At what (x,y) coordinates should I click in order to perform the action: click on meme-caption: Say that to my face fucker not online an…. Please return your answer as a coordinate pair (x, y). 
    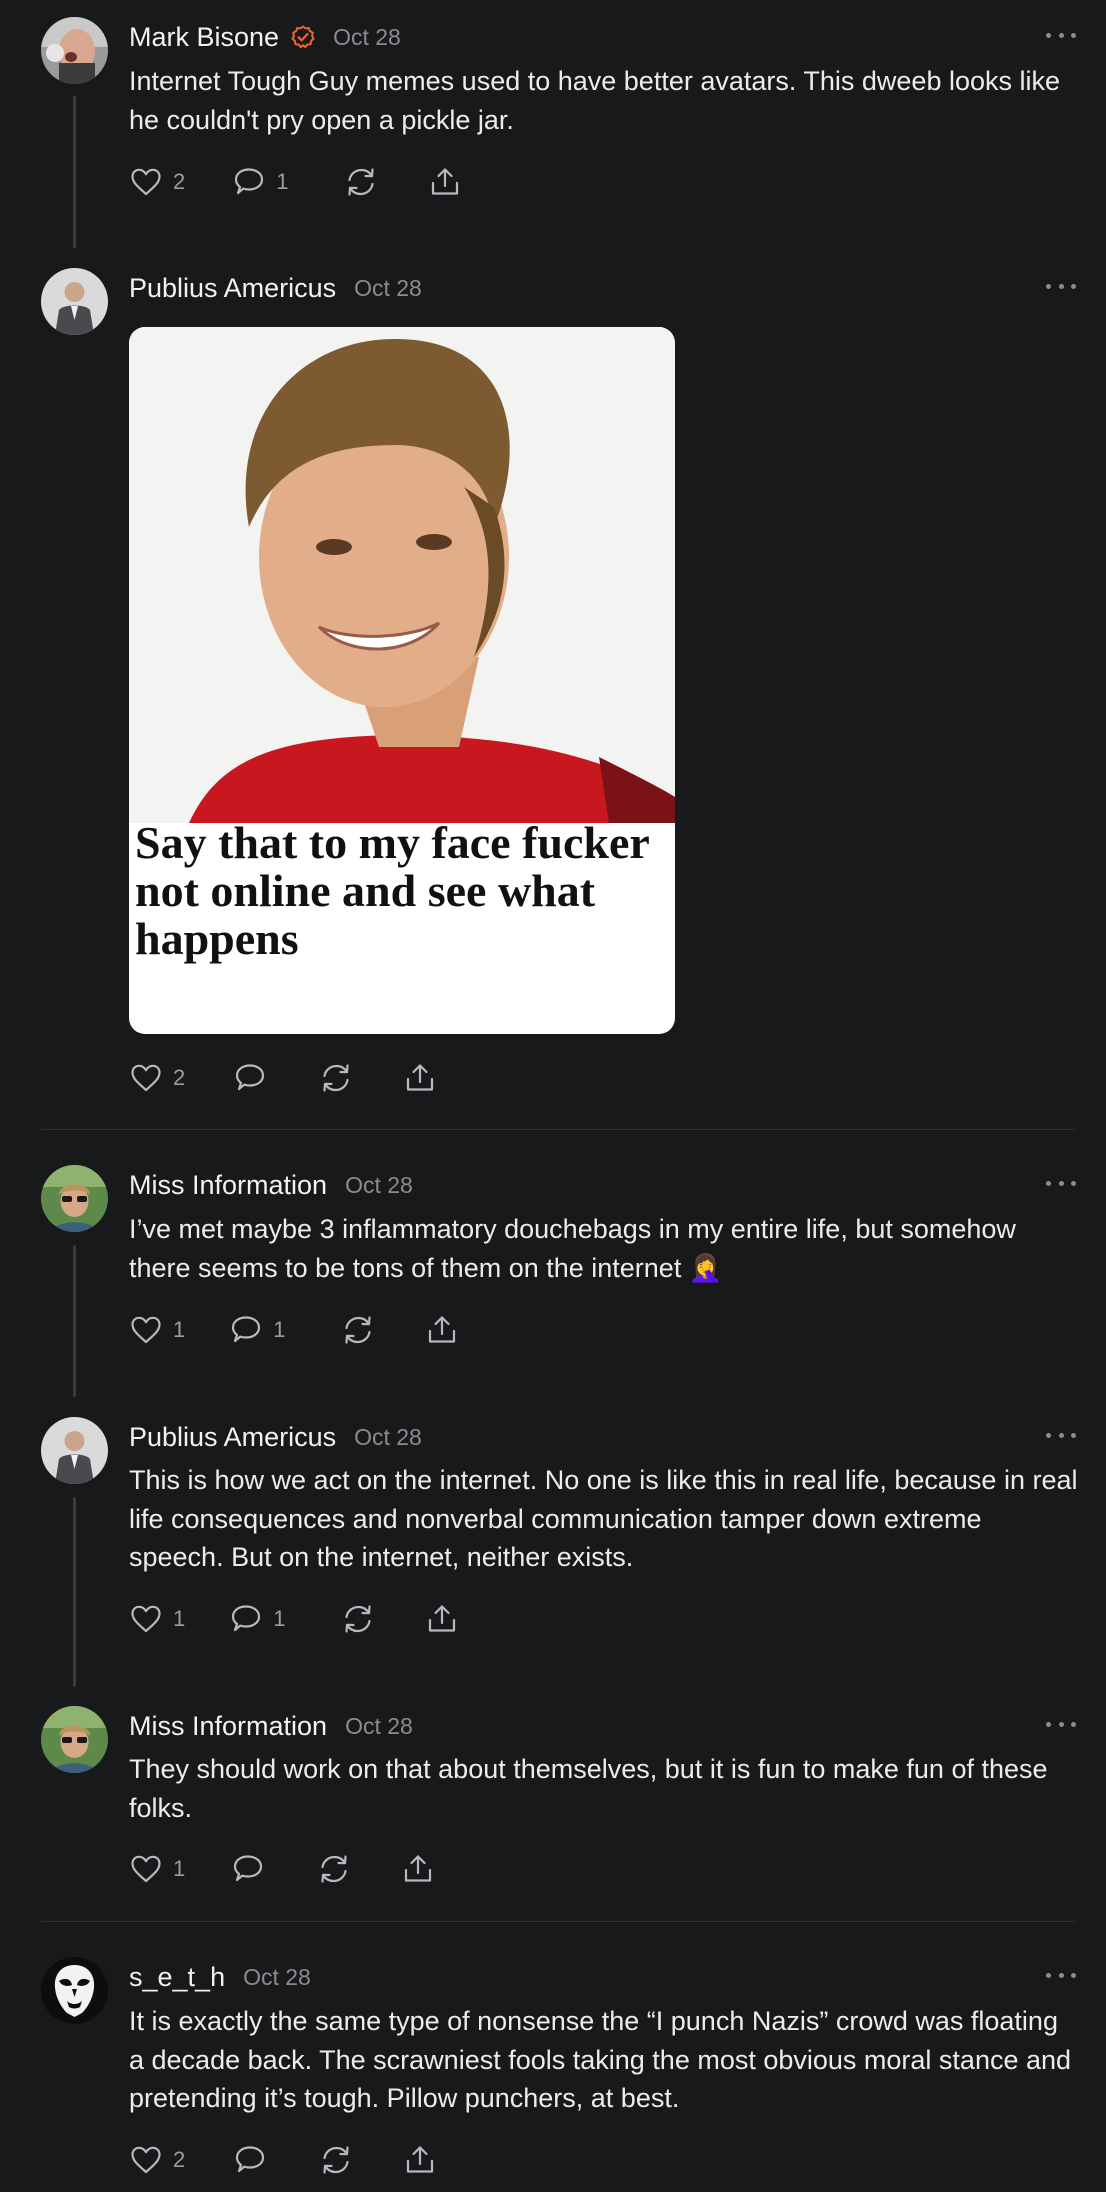
    Looking at the image, I should click on (392, 890).